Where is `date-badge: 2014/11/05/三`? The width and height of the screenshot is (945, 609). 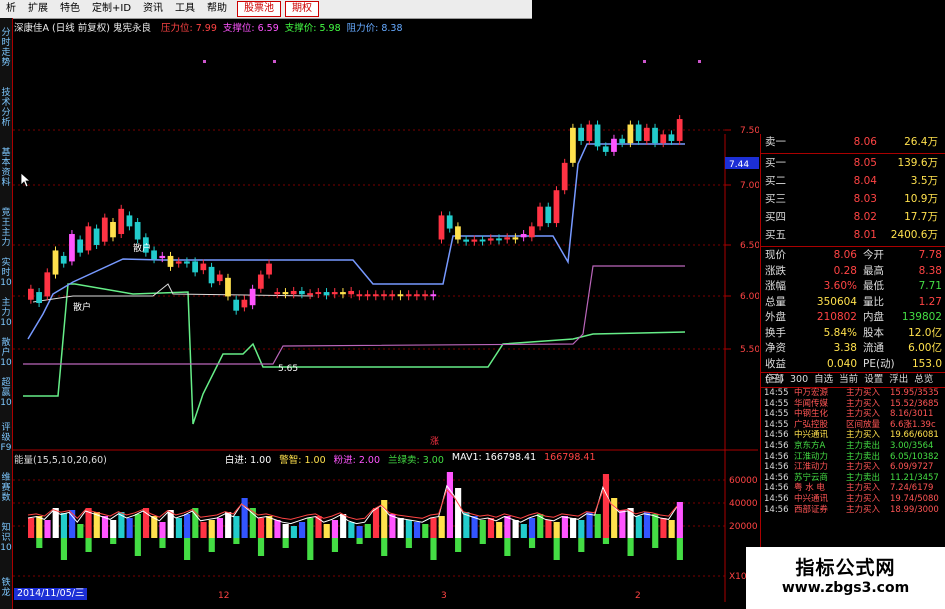
date-badge: 2014/11/05/三 is located at coordinates (51, 594).